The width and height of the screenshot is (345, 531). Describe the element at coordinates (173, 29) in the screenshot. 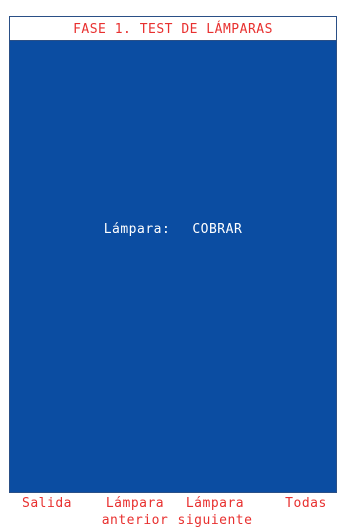

I see `page-title: FASE 1. TEST DE LÁMPARAS` at that location.